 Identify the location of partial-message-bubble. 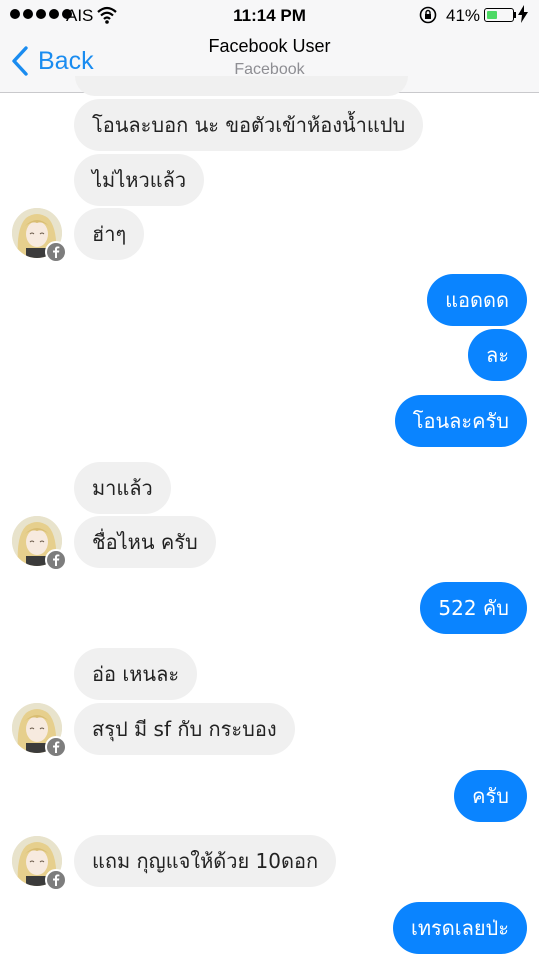
(241, 86).